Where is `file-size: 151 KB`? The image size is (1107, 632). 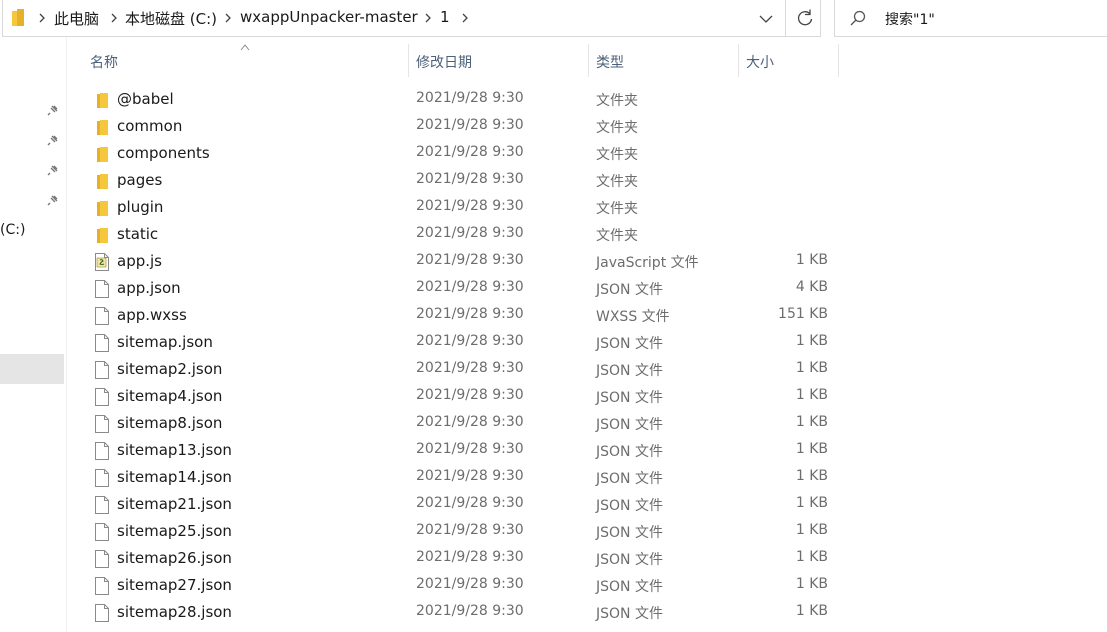 file-size: 151 KB is located at coordinates (803, 314).